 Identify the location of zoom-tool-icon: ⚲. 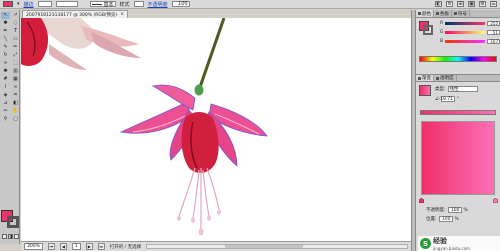
(5, 119).